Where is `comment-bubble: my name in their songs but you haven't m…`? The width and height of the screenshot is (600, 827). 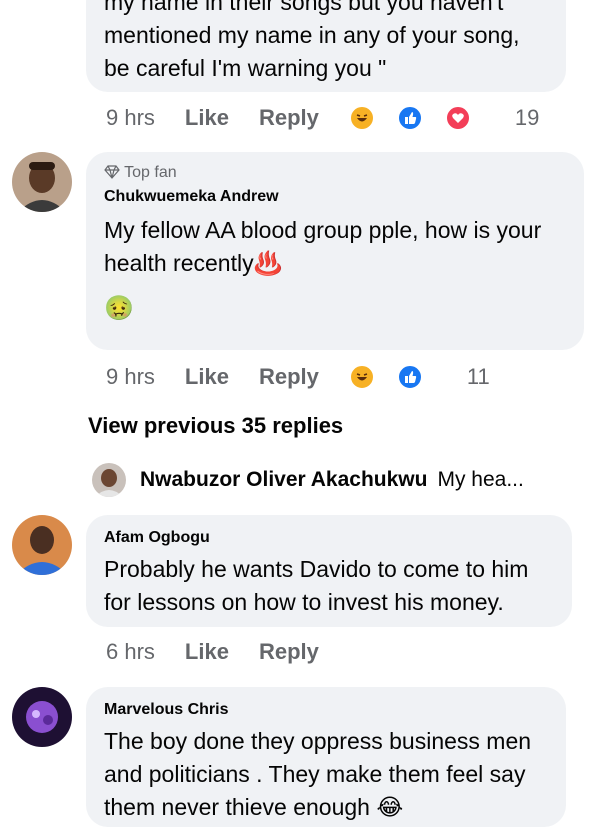 comment-bubble: my name in their songs but you haven't m… is located at coordinates (326, 46).